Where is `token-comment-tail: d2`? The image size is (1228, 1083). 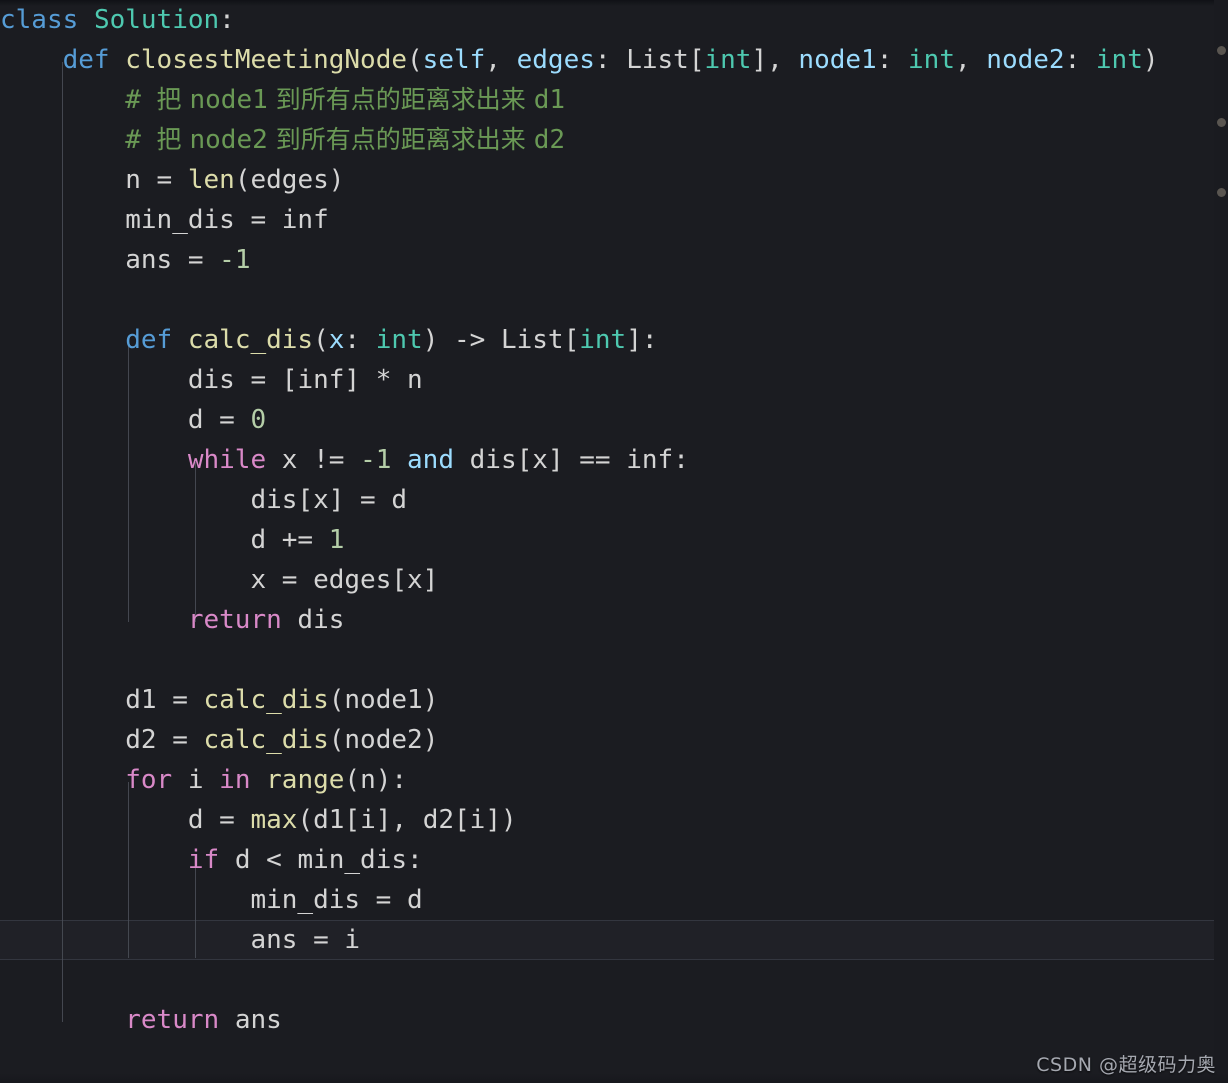 token-comment-tail: d2 is located at coordinates (549, 140).